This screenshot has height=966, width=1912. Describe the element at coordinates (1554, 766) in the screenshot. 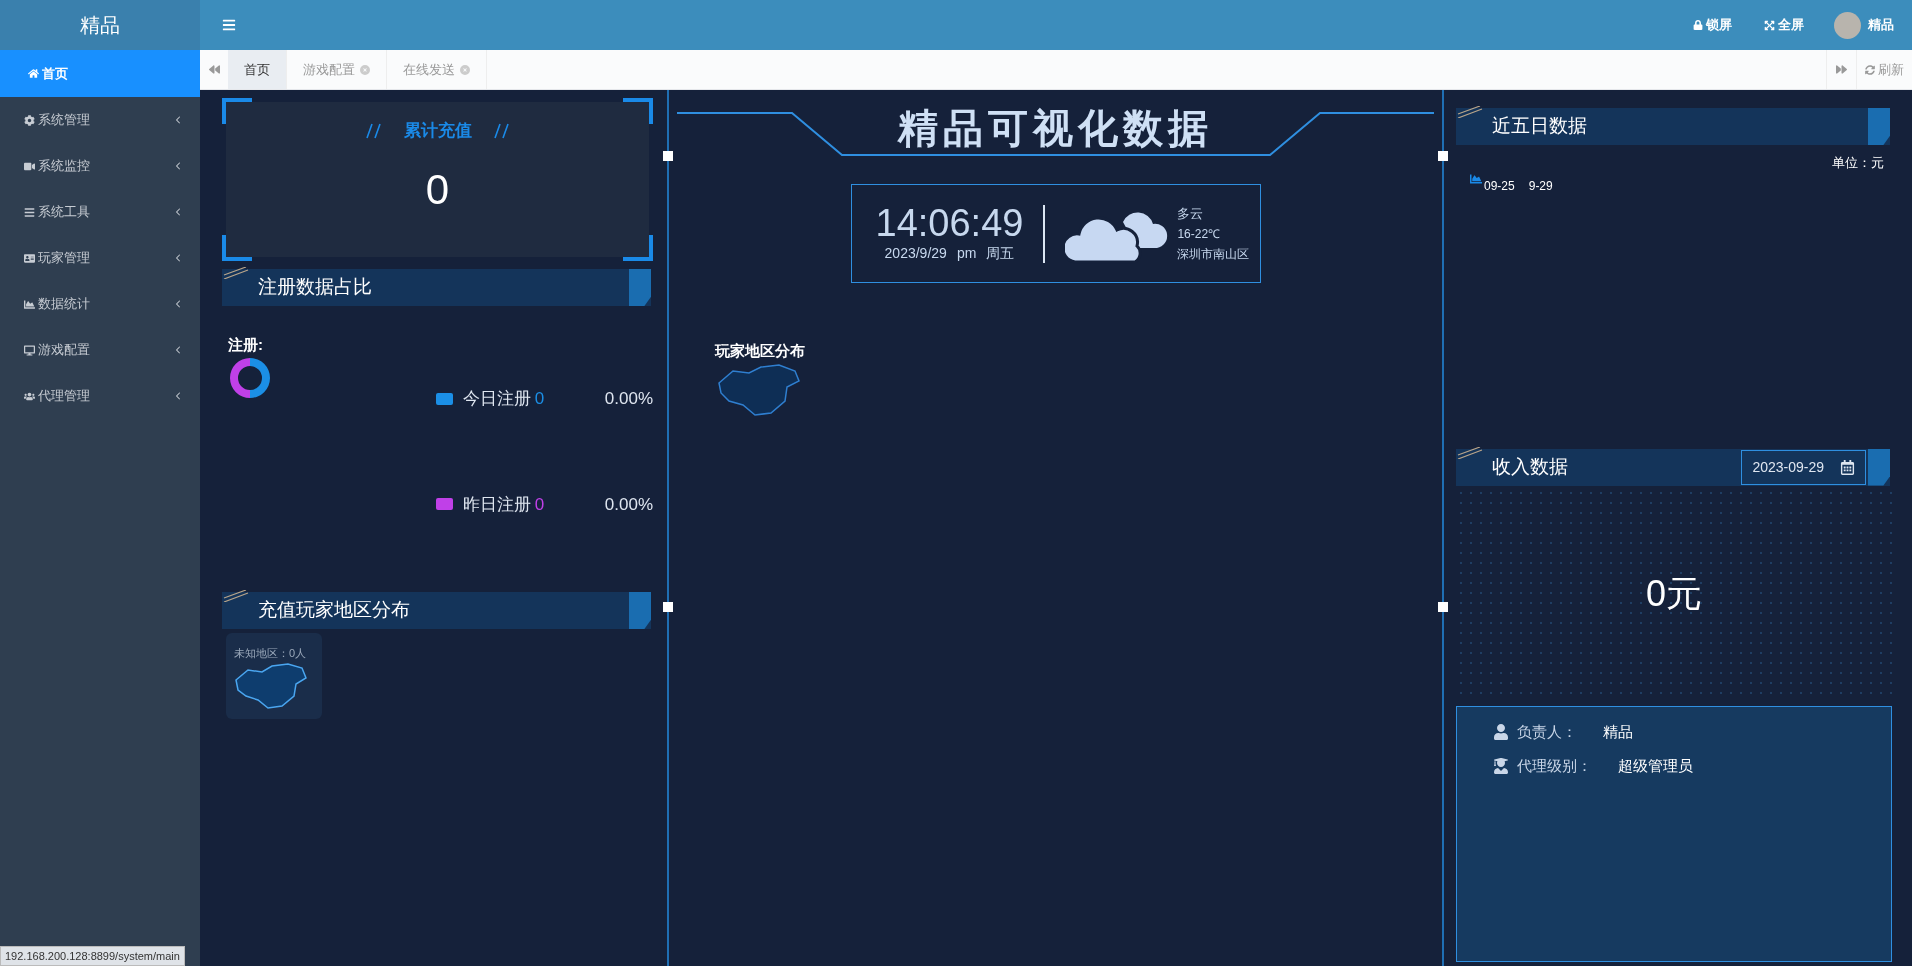

I see `info-label: 代理级别：` at that location.